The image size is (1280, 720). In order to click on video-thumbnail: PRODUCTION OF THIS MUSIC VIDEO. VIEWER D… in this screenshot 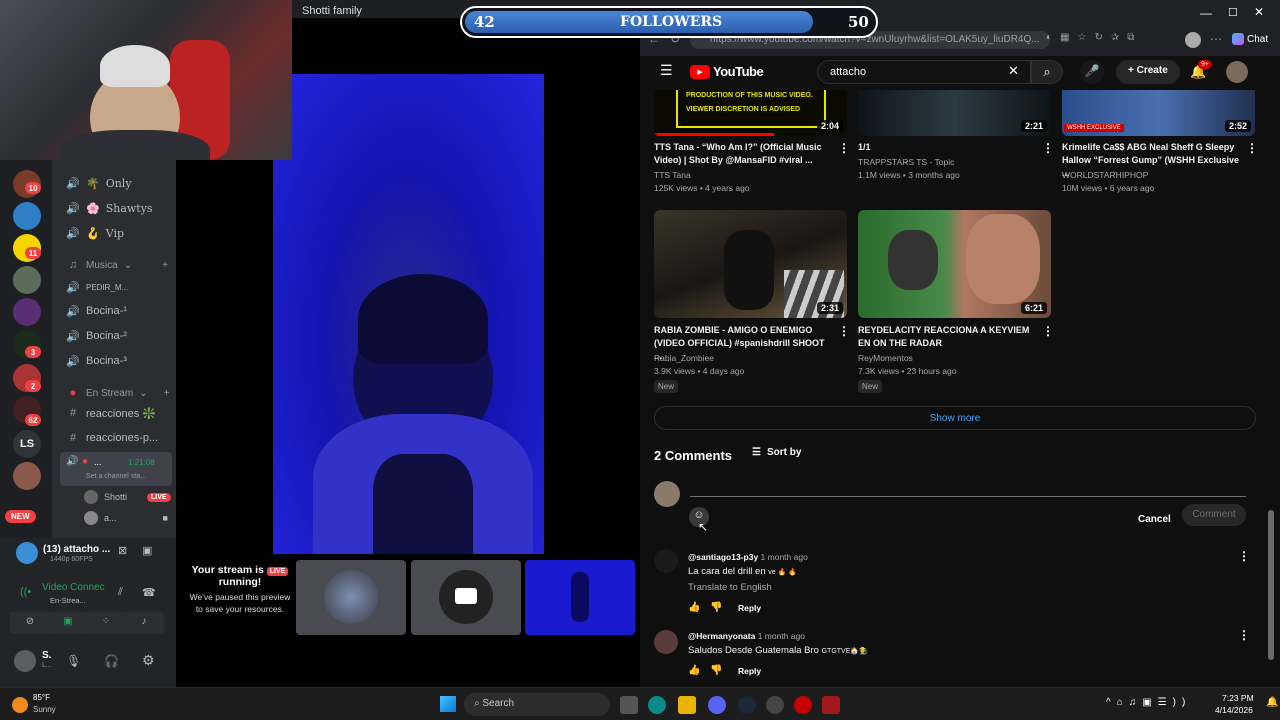, I will do `click(750, 113)`.